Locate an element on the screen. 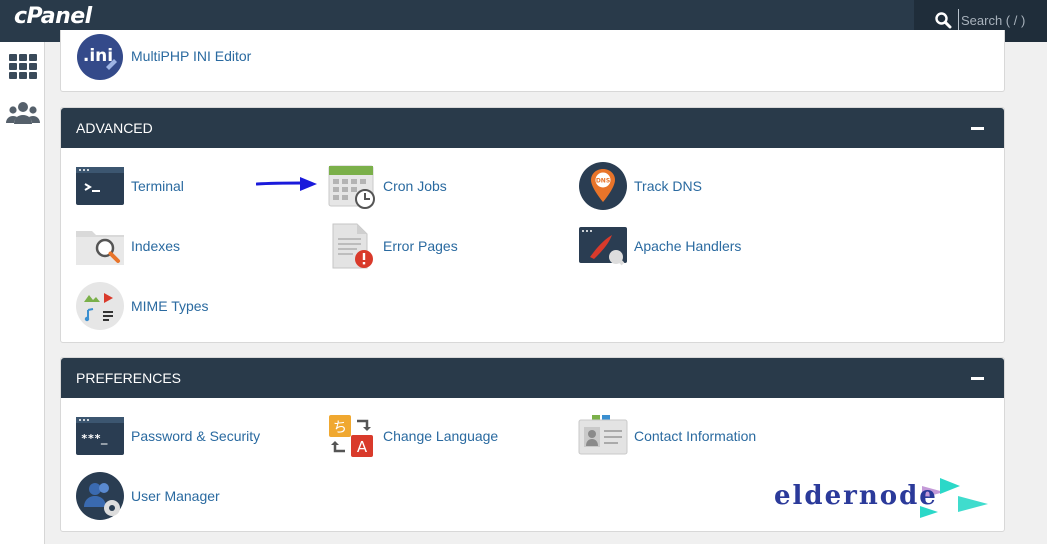  svg-text: .ini is located at coordinates (98, 56).